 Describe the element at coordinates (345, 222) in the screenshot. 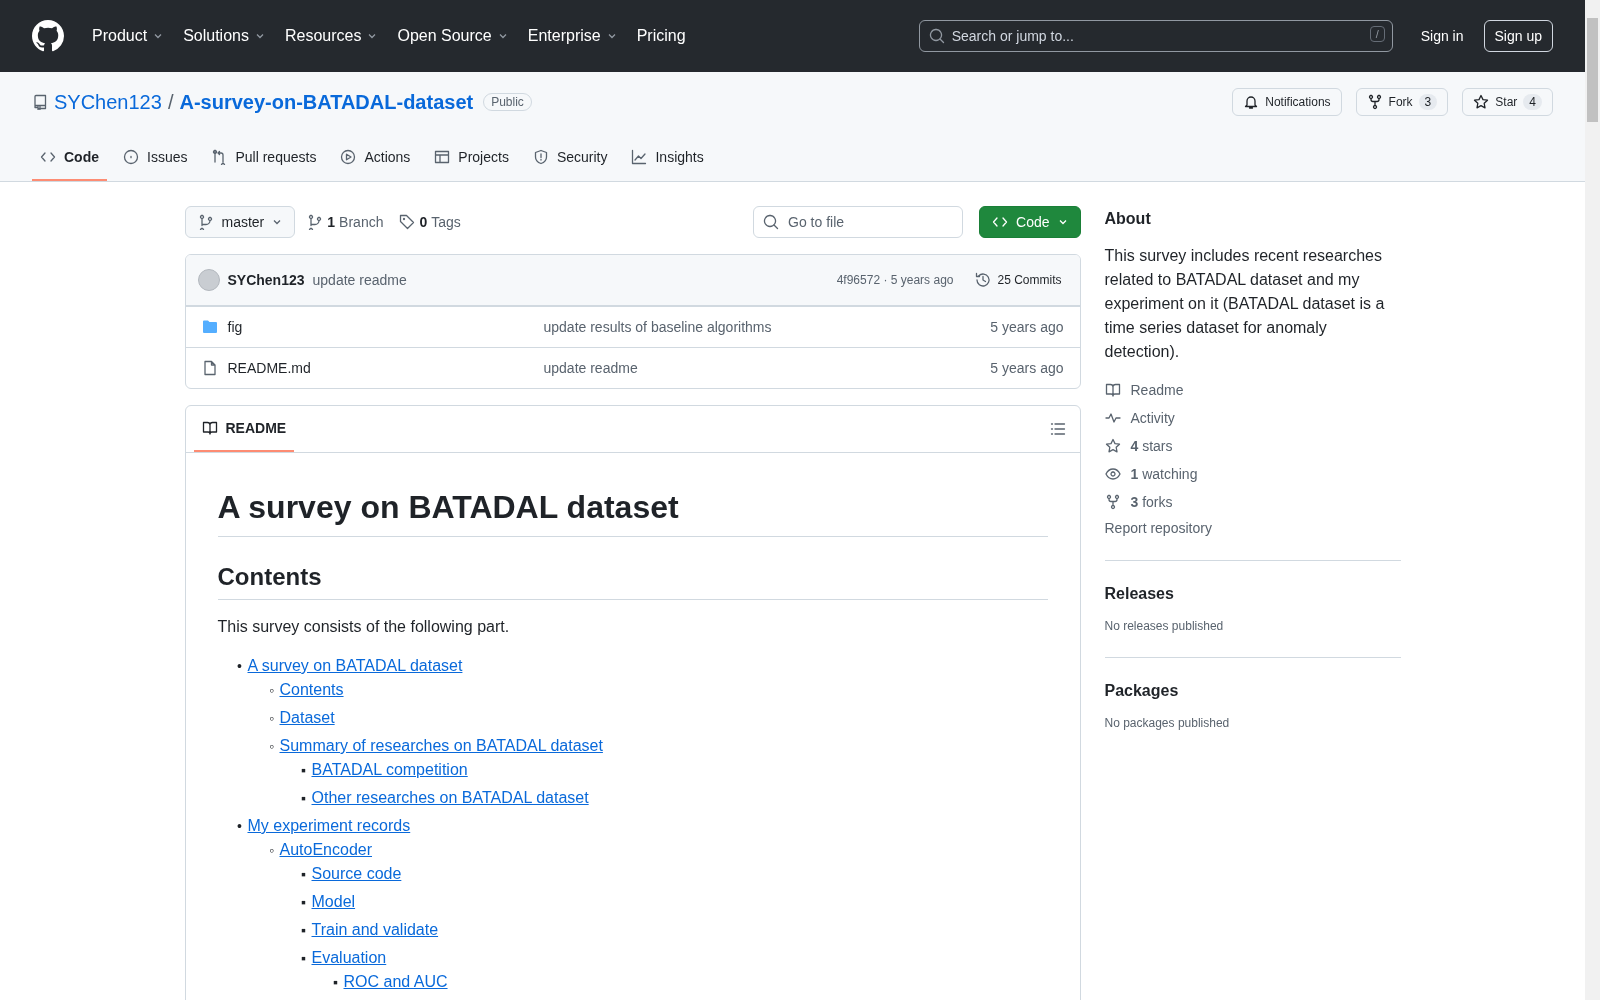

I see `branches-link: 1 Branch` at that location.